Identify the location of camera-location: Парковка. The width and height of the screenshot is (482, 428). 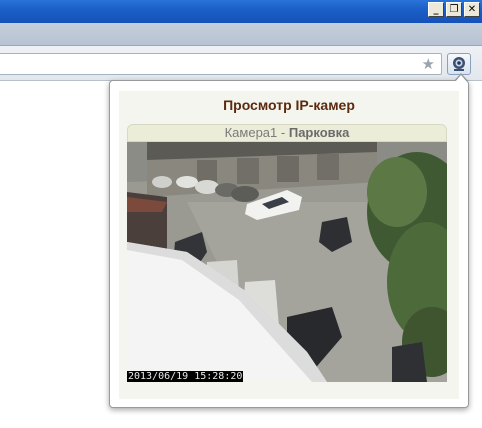
(319, 132).